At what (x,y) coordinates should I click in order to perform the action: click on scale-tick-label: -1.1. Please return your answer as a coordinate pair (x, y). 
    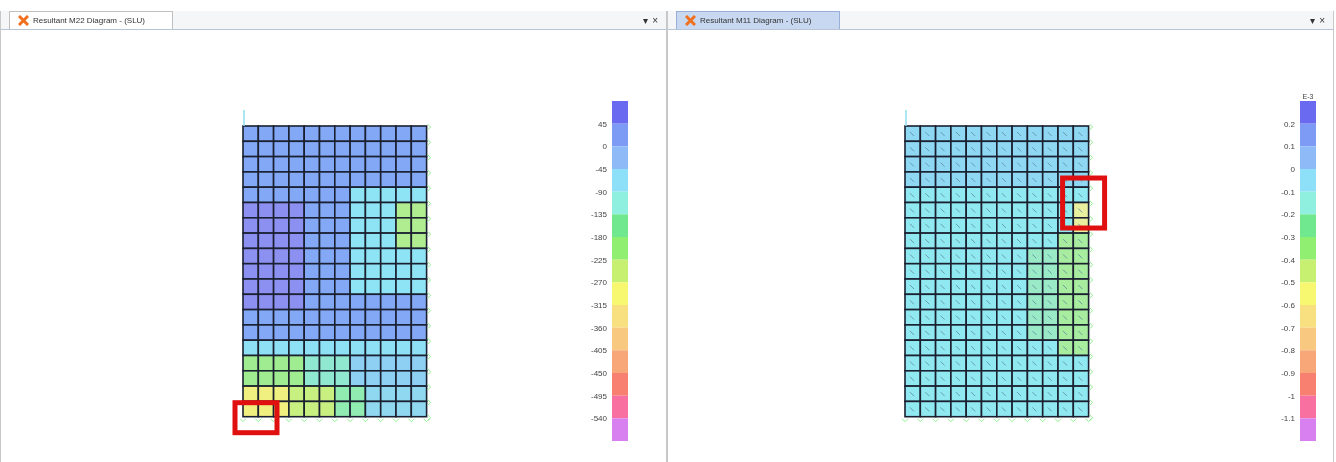
    Looking at the image, I should click on (1288, 419).